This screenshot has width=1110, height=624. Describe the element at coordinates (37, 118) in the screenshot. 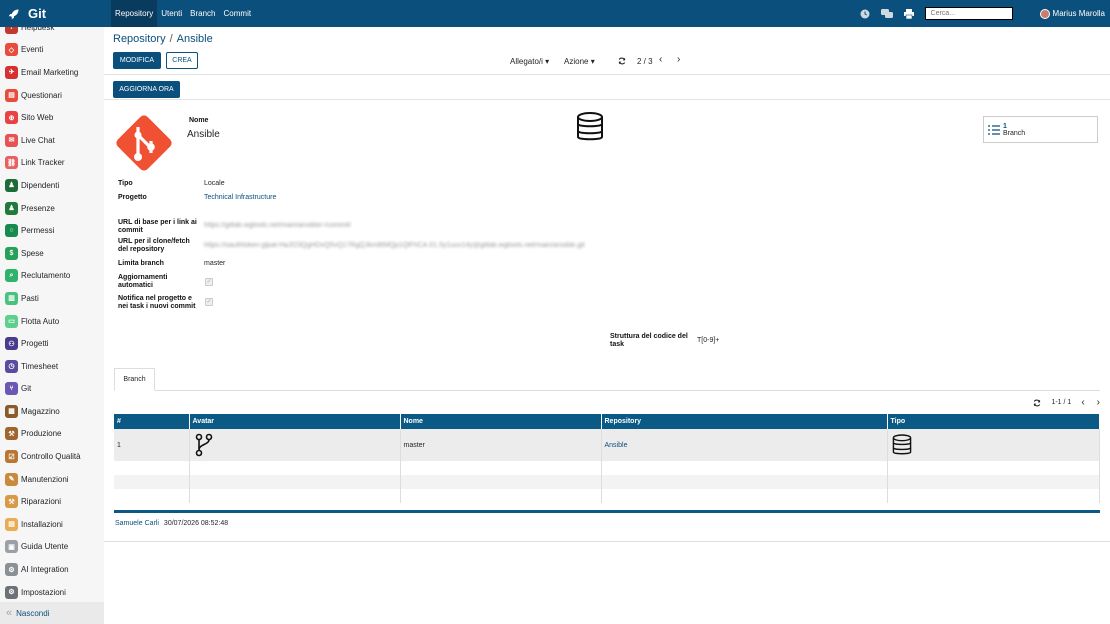

I see `sidebar-item-label: Sito Web` at that location.